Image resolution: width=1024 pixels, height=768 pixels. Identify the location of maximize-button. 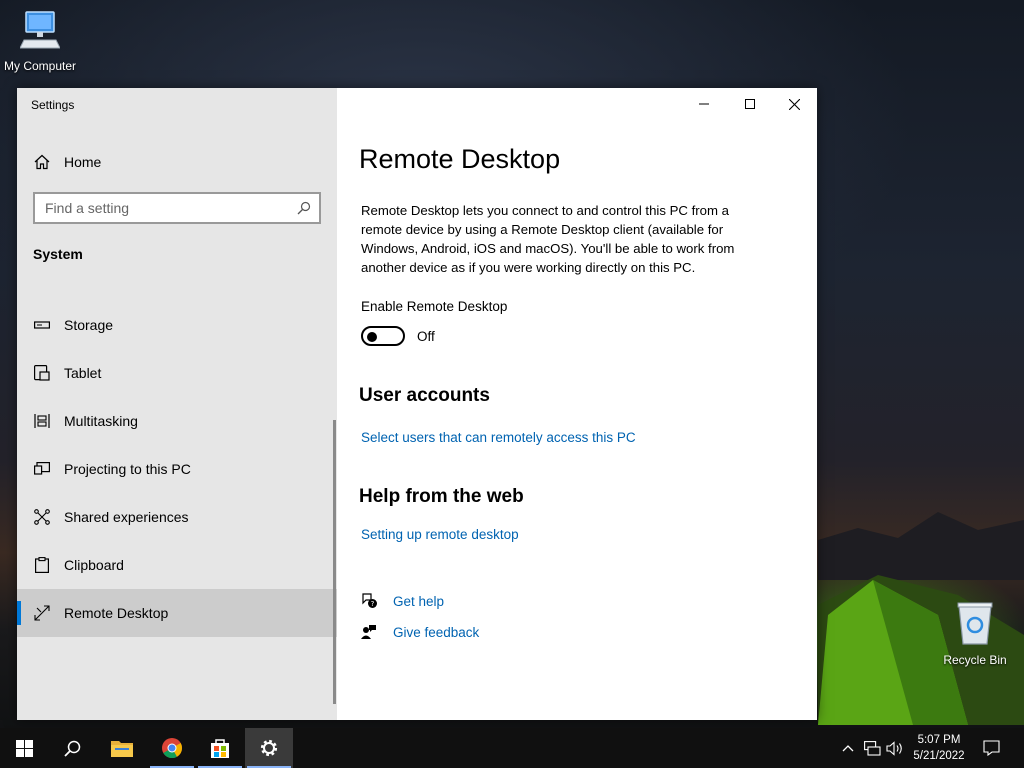
(750, 104).